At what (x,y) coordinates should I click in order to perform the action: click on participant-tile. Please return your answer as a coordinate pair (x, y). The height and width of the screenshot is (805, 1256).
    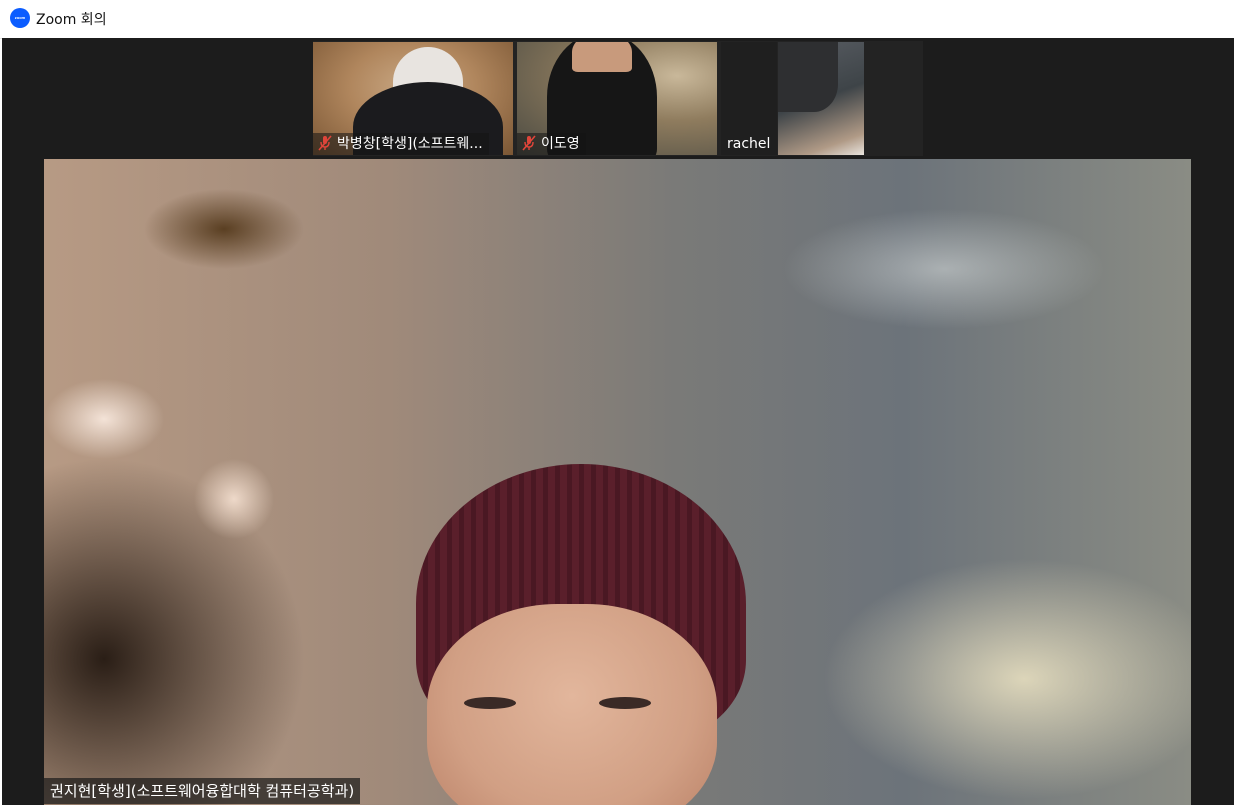
    Looking at the image, I should click on (821, 98).